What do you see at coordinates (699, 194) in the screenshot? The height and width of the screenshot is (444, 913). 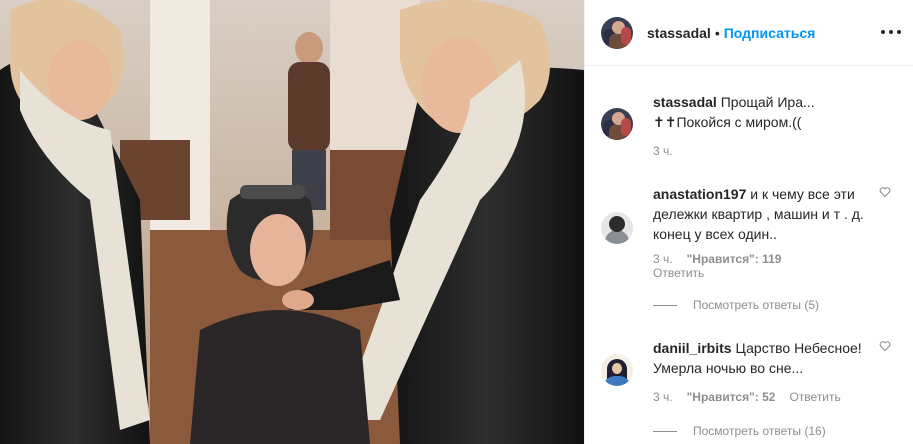 I see `comment-username: anastation197` at bounding box center [699, 194].